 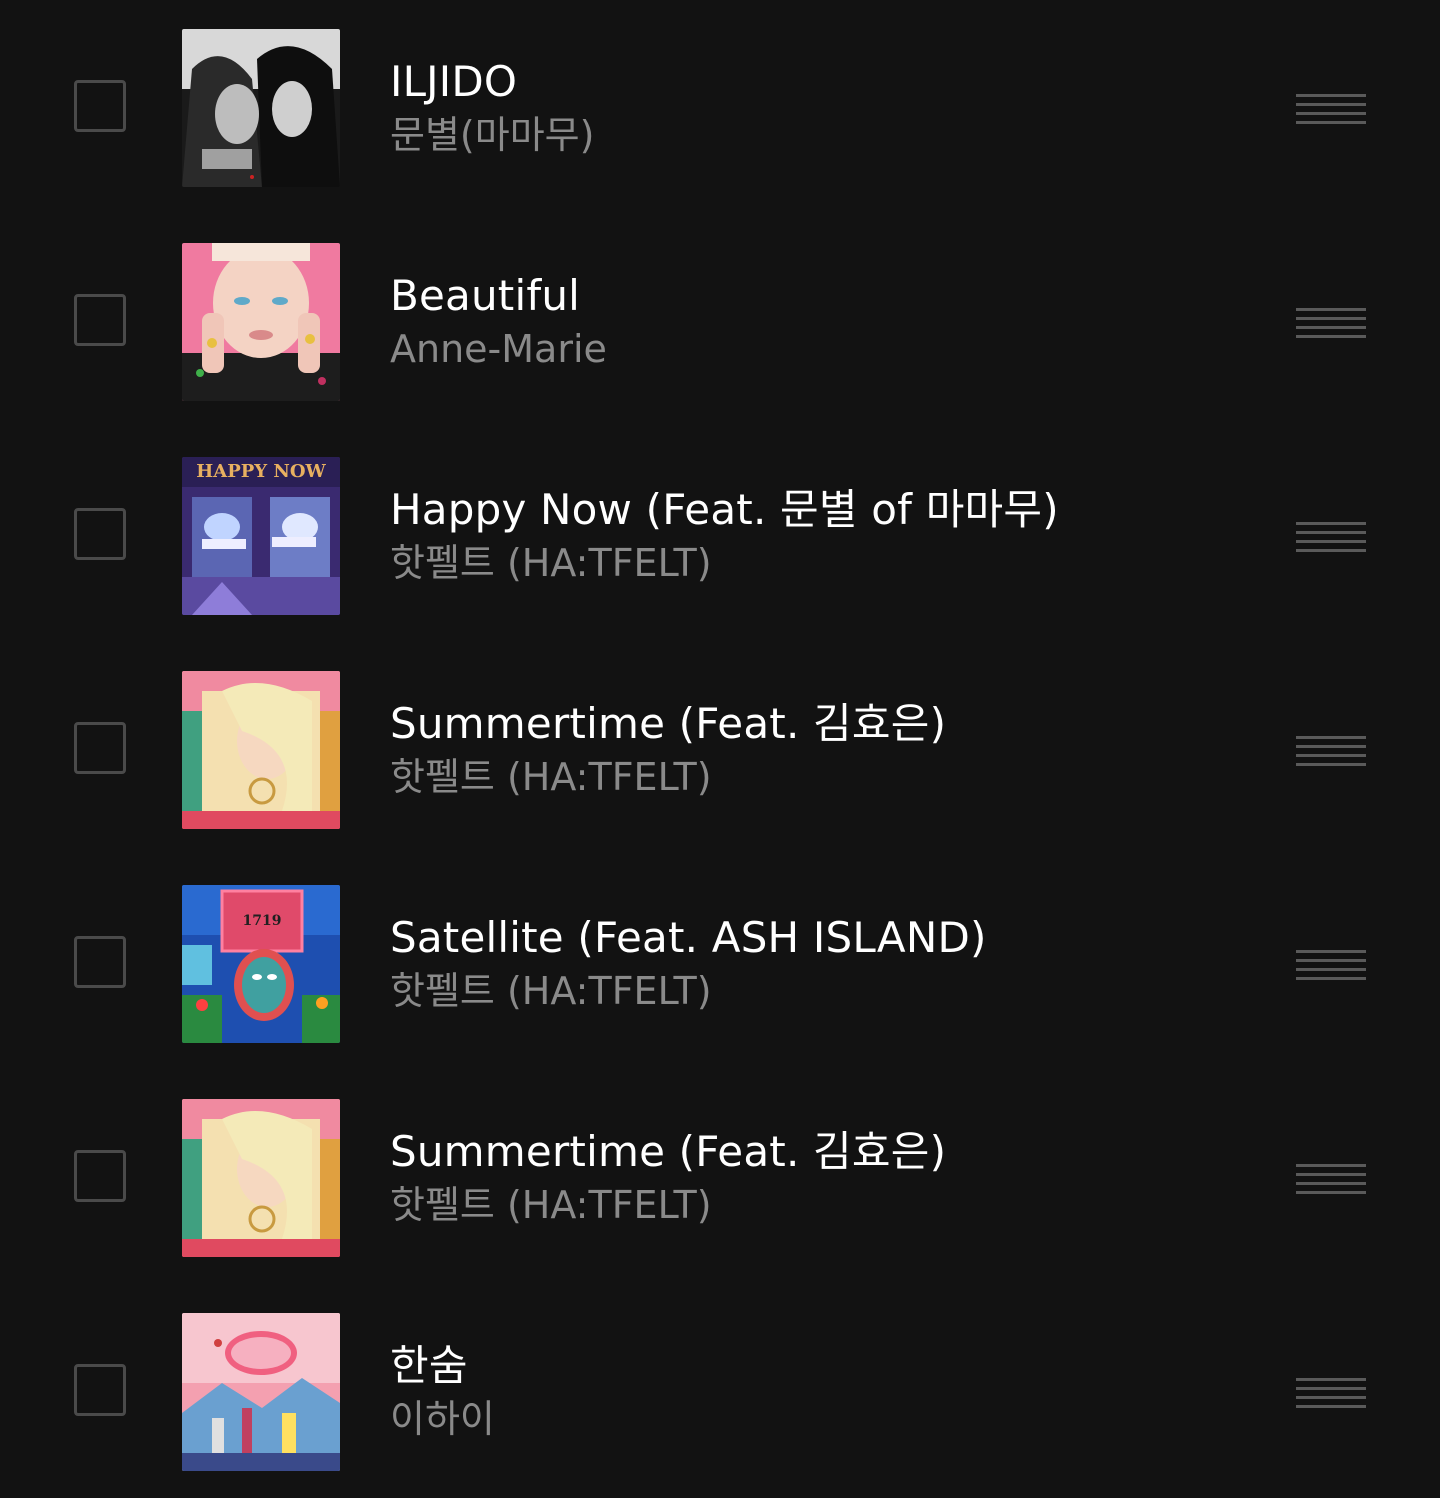 What do you see at coordinates (429, 1366) in the screenshot?
I see `track-title: 한숨` at bounding box center [429, 1366].